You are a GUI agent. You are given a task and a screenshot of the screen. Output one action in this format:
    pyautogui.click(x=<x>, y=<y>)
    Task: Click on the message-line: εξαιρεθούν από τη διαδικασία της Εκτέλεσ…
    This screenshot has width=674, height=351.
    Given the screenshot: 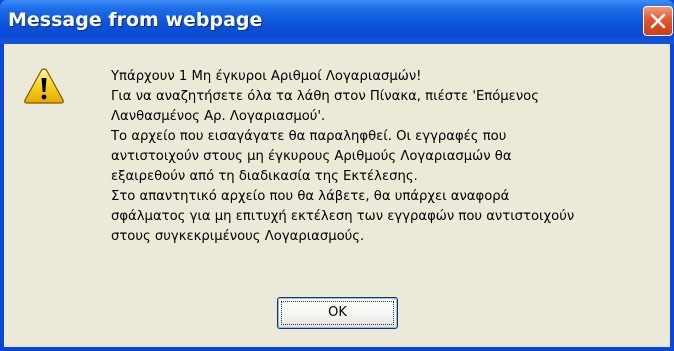 What is the action you would take?
    pyautogui.click(x=264, y=176)
    